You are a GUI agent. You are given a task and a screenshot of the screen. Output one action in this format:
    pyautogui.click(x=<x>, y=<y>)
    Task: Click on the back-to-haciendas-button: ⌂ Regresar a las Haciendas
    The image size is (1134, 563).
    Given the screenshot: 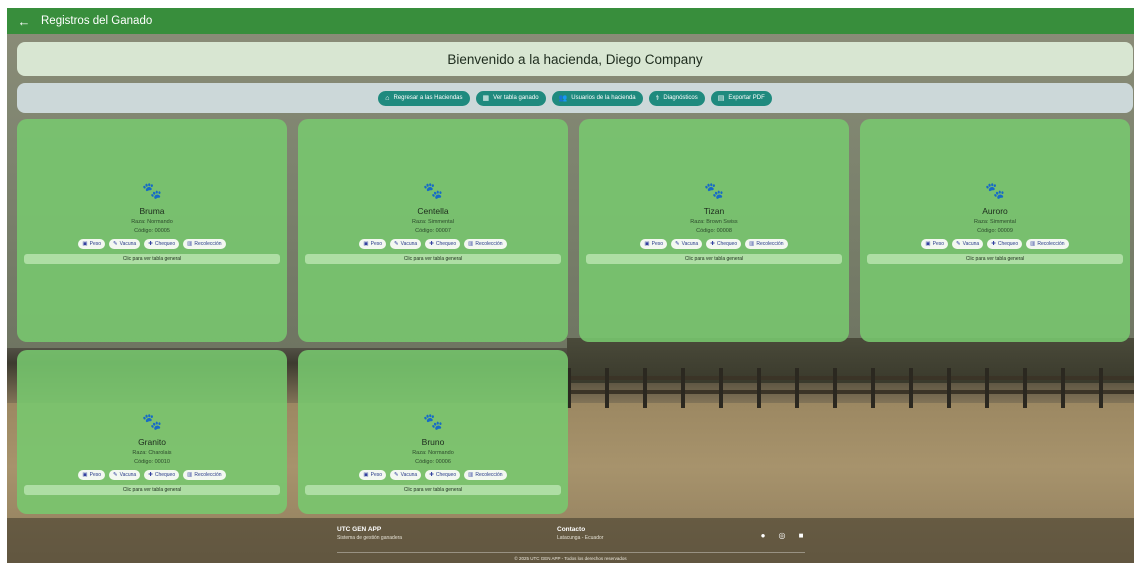 What is the action you would take?
    pyautogui.click(x=424, y=98)
    